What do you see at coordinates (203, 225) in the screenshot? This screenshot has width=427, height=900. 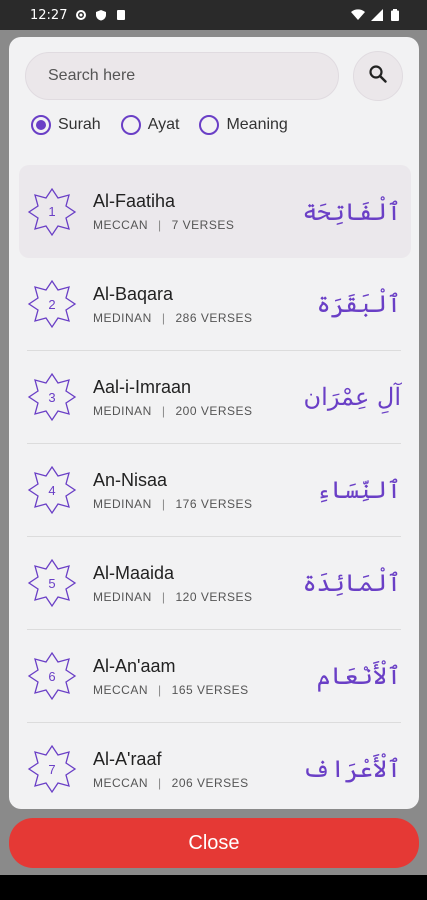 I see `surah-verses: 7 VERSES` at bounding box center [203, 225].